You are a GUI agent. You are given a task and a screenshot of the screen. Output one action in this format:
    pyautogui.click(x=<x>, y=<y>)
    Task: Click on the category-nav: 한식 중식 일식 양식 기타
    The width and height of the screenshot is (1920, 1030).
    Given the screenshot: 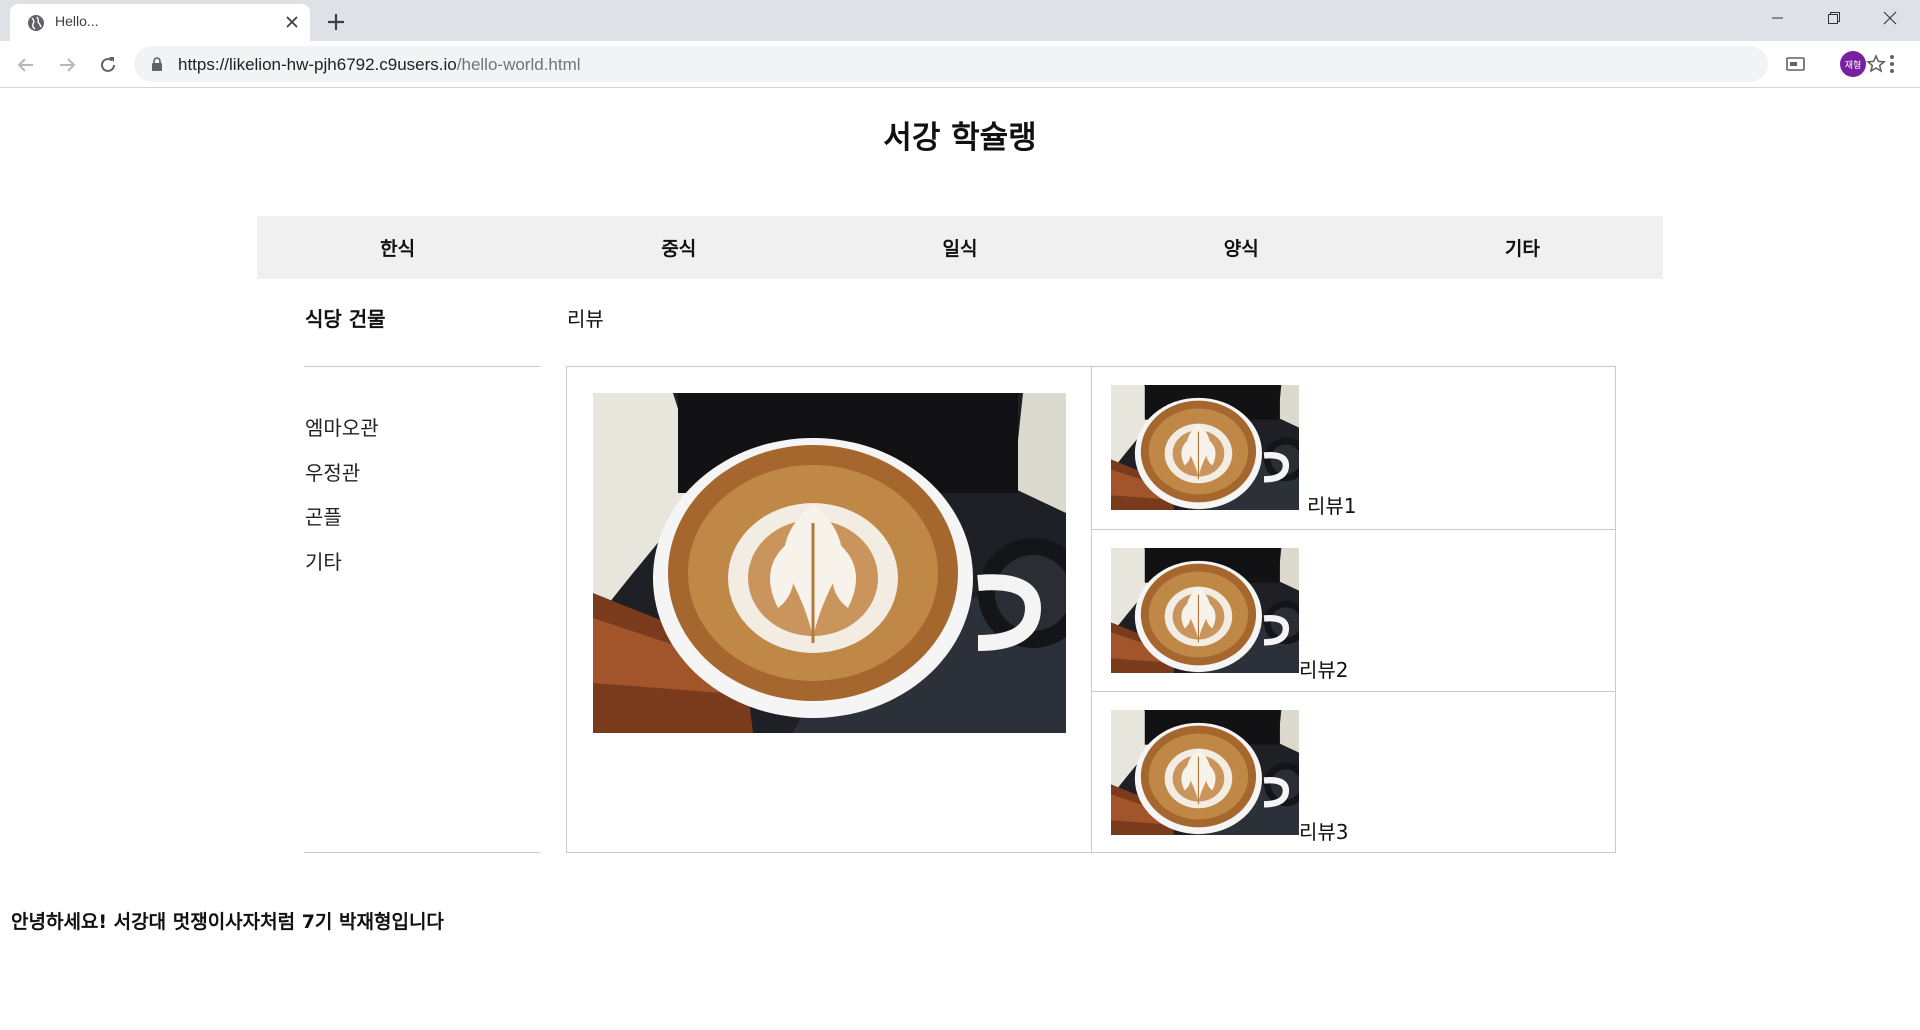 What is the action you would take?
    pyautogui.click(x=960, y=247)
    